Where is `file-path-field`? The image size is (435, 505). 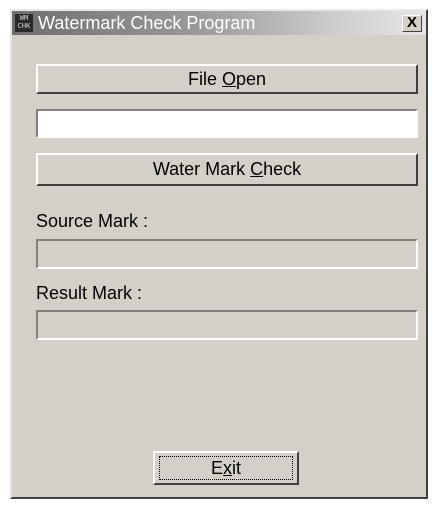
file-path-field is located at coordinates (227, 123).